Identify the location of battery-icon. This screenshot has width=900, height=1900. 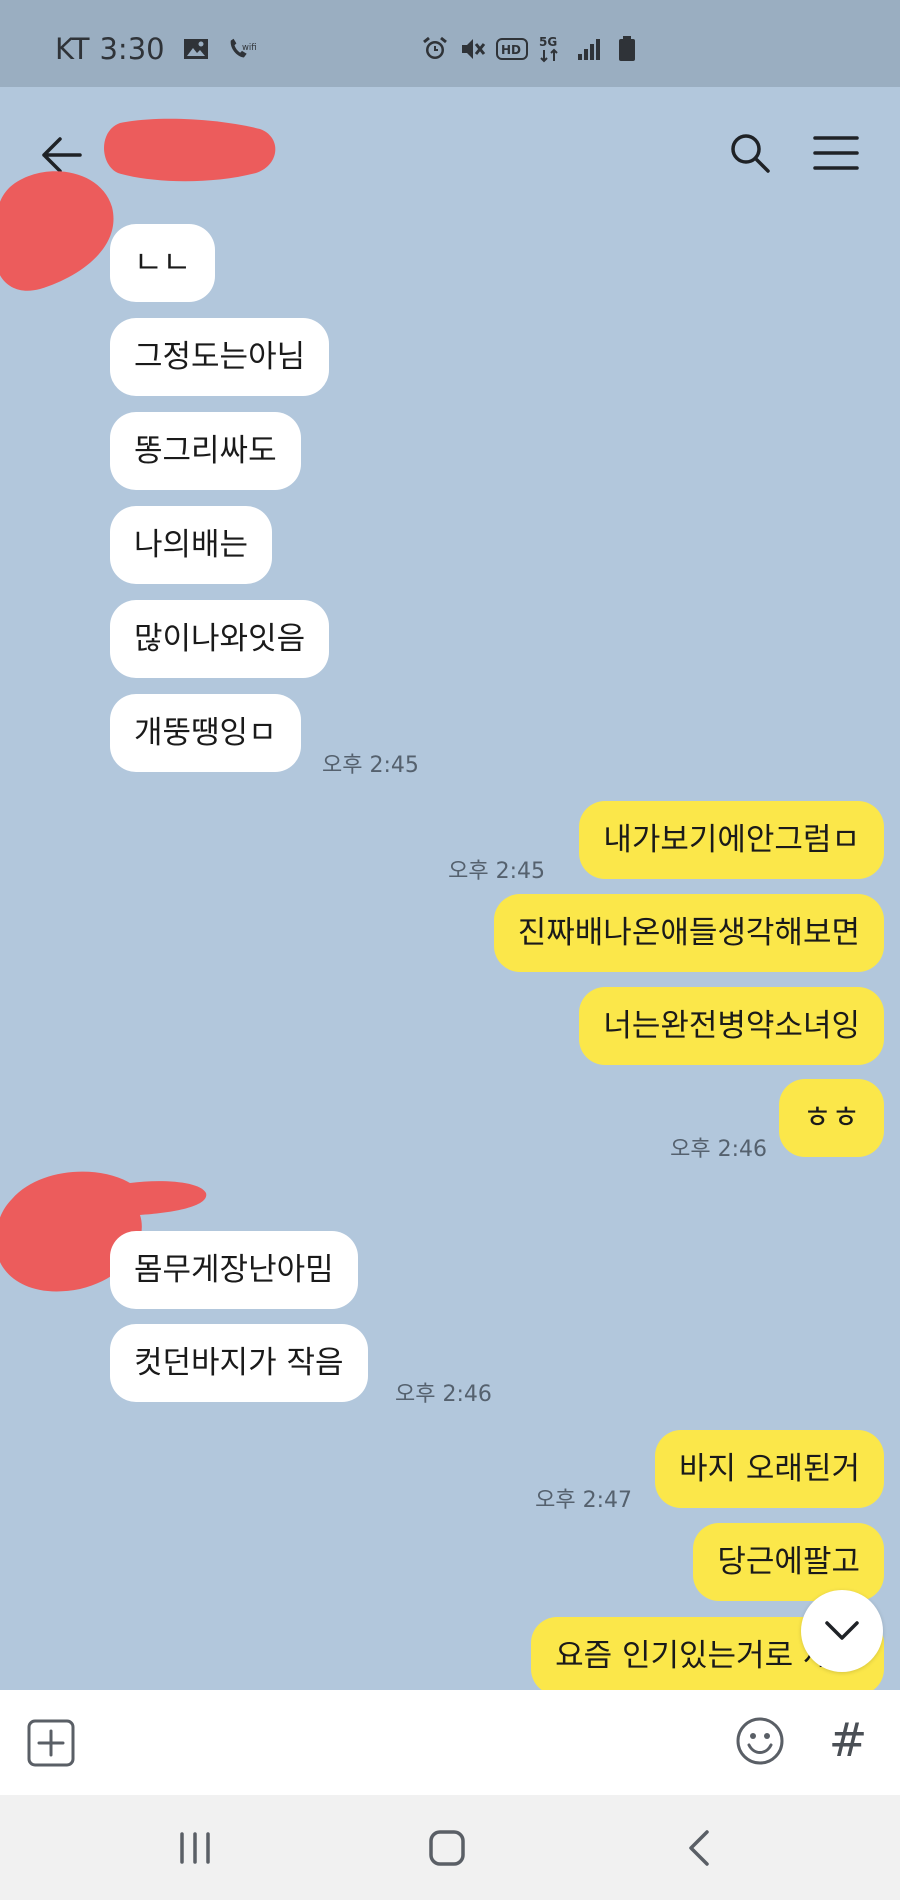
(627, 49).